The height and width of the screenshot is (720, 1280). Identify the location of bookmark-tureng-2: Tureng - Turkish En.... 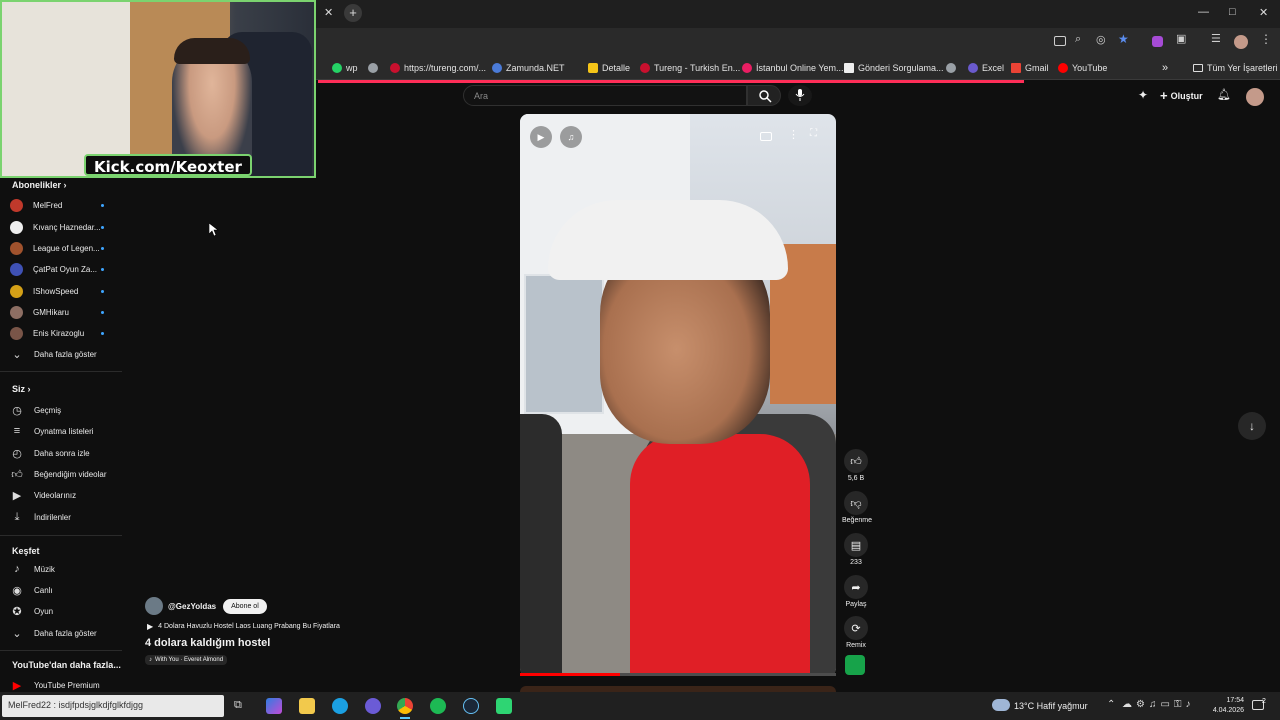
(690, 68).